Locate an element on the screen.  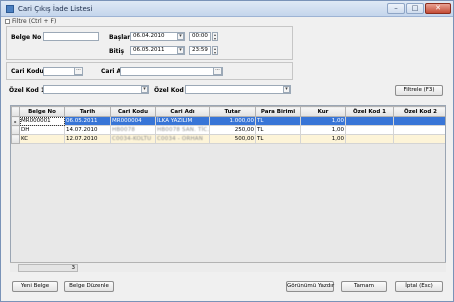
row-indicator-header is located at coordinates (15, 111).